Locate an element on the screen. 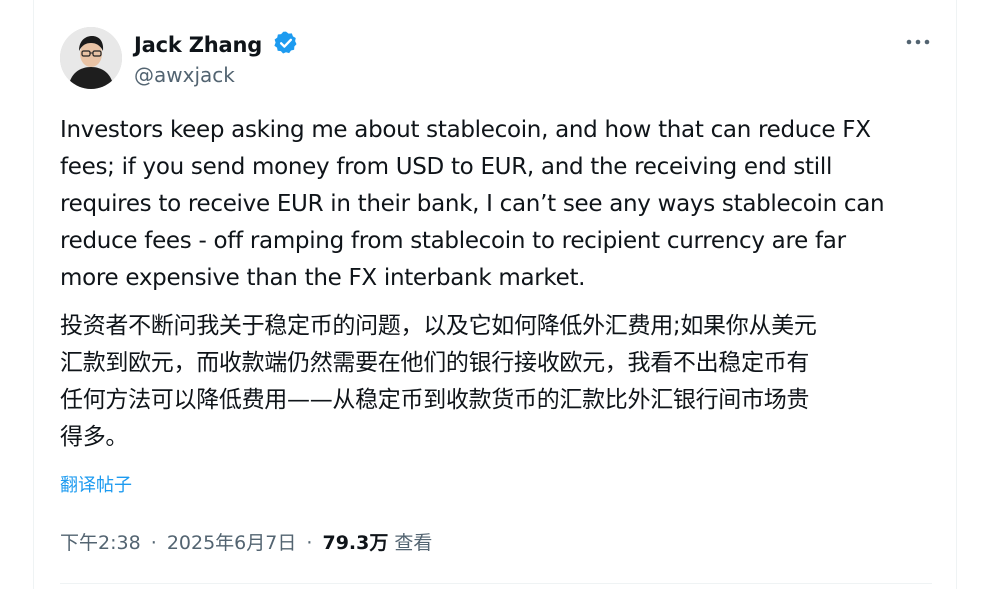  post-text-line: 得多。 is located at coordinates (94, 437).